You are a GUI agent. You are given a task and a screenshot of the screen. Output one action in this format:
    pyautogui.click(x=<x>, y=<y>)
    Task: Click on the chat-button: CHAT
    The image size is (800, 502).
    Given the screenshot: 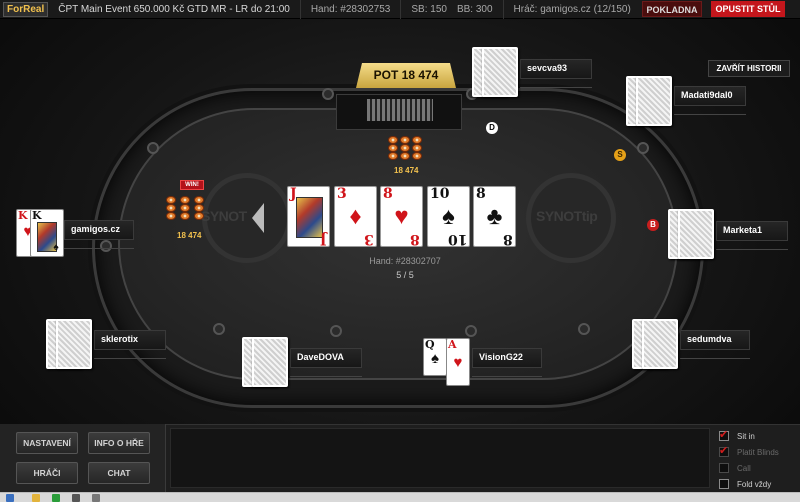 What is the action you would take?
    pyautogui.click(x=119, y=473)
    